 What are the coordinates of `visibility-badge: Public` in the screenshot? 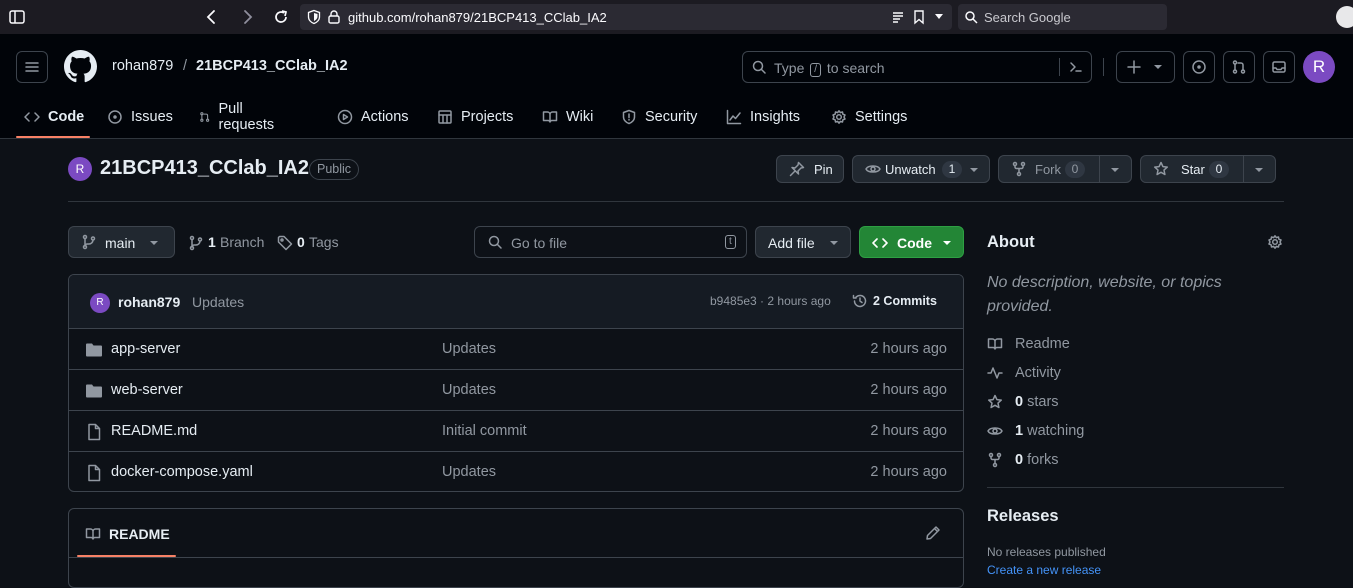 It's located at (334, 169).